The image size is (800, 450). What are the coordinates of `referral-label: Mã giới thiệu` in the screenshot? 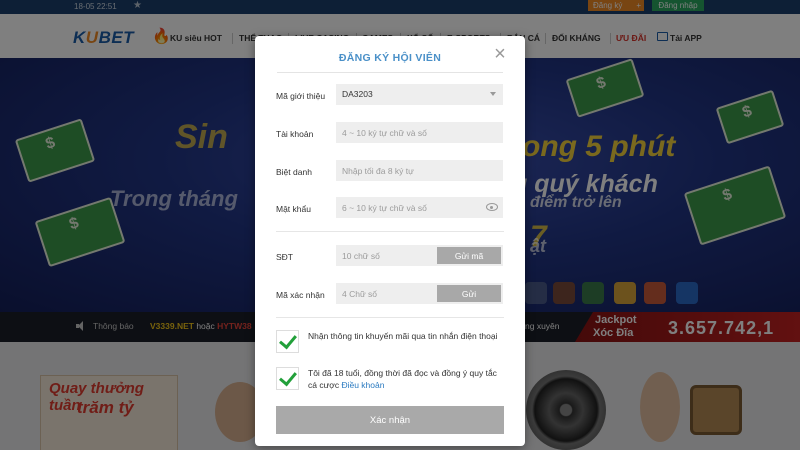 It's located at (301, 96).